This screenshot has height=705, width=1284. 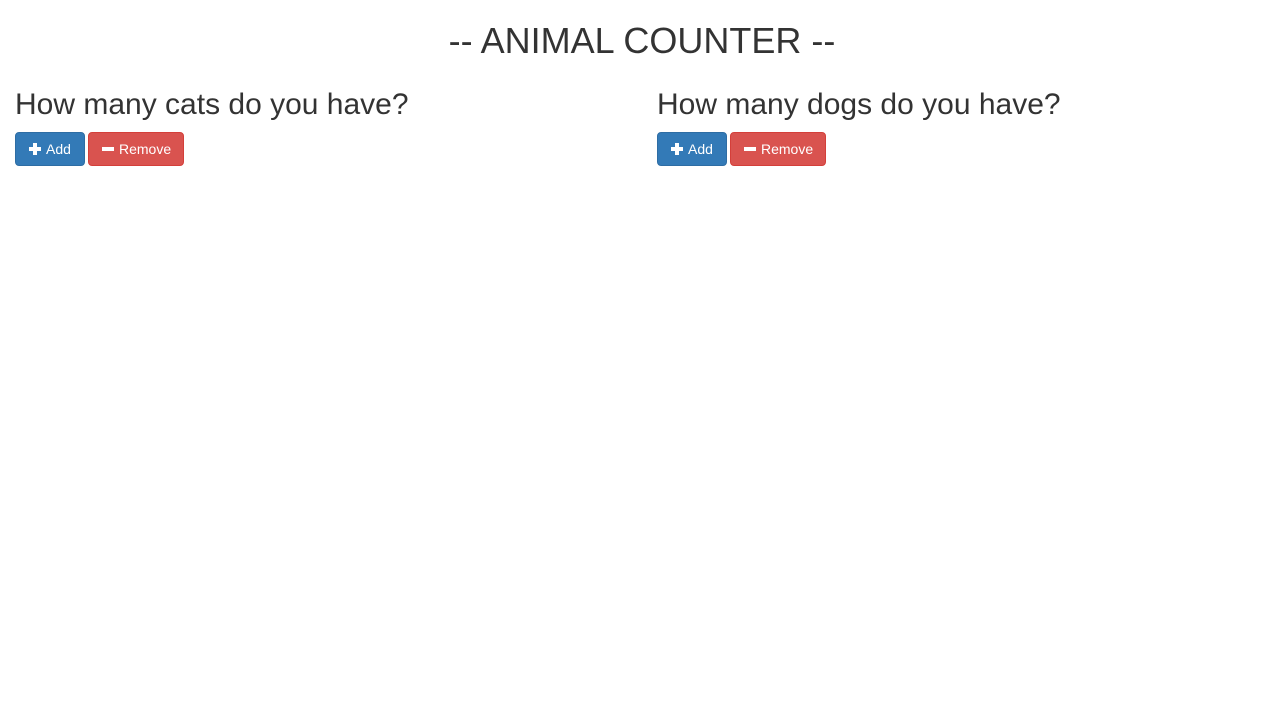 I want to click on cats-section: How many cats do you have? Add Remove, so click(x=212, y=126).